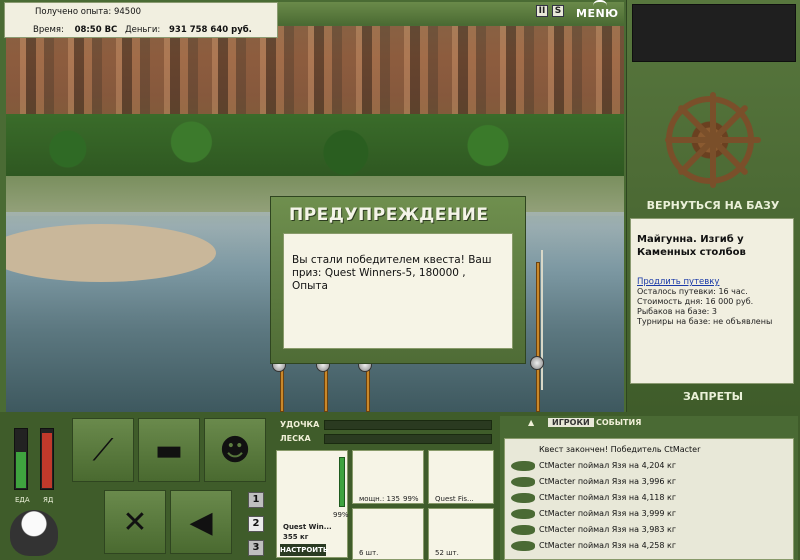 The height and width of the screenshot is (560, 800). I want to click on minimap-box, so click(714, 33).